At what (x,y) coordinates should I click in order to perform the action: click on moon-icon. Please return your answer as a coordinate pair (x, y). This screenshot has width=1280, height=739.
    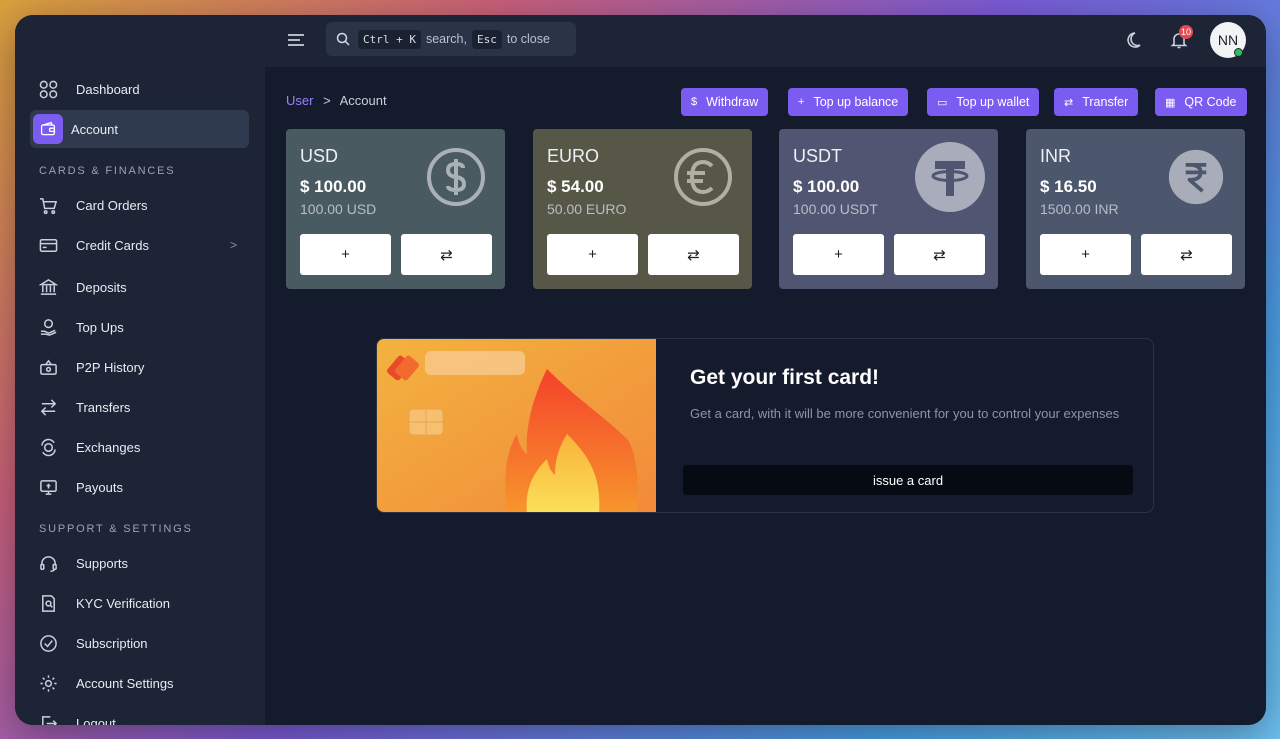
    Looking at the image, I should click on (1136, 40).